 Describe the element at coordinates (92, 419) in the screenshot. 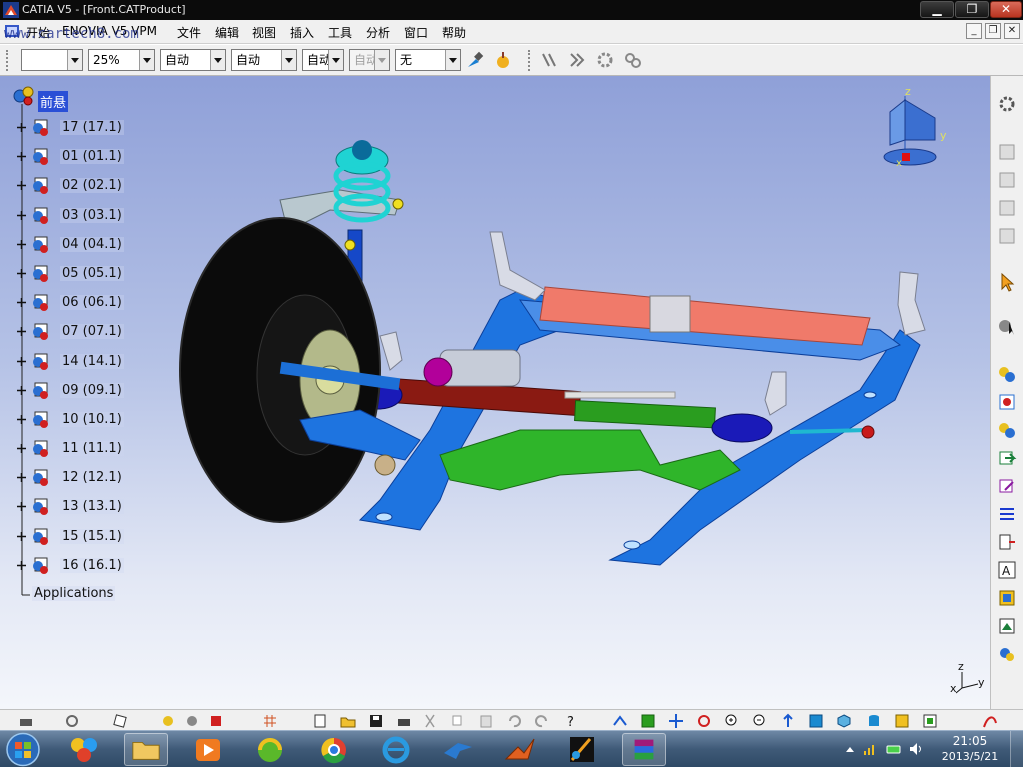

I see `tree-node-label: 10 (10.1)` at that location.